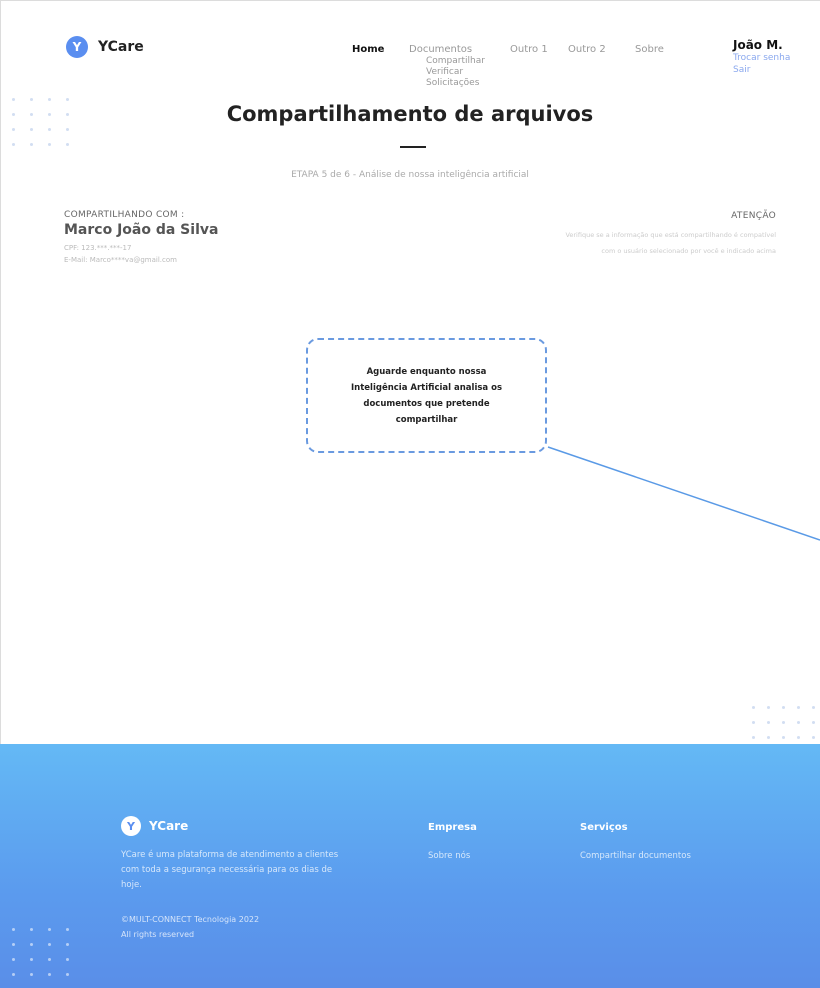  What do you see at coordinates (413, 147) in the screenshot?
I see `title-underline` at bounding box center [413, 147].